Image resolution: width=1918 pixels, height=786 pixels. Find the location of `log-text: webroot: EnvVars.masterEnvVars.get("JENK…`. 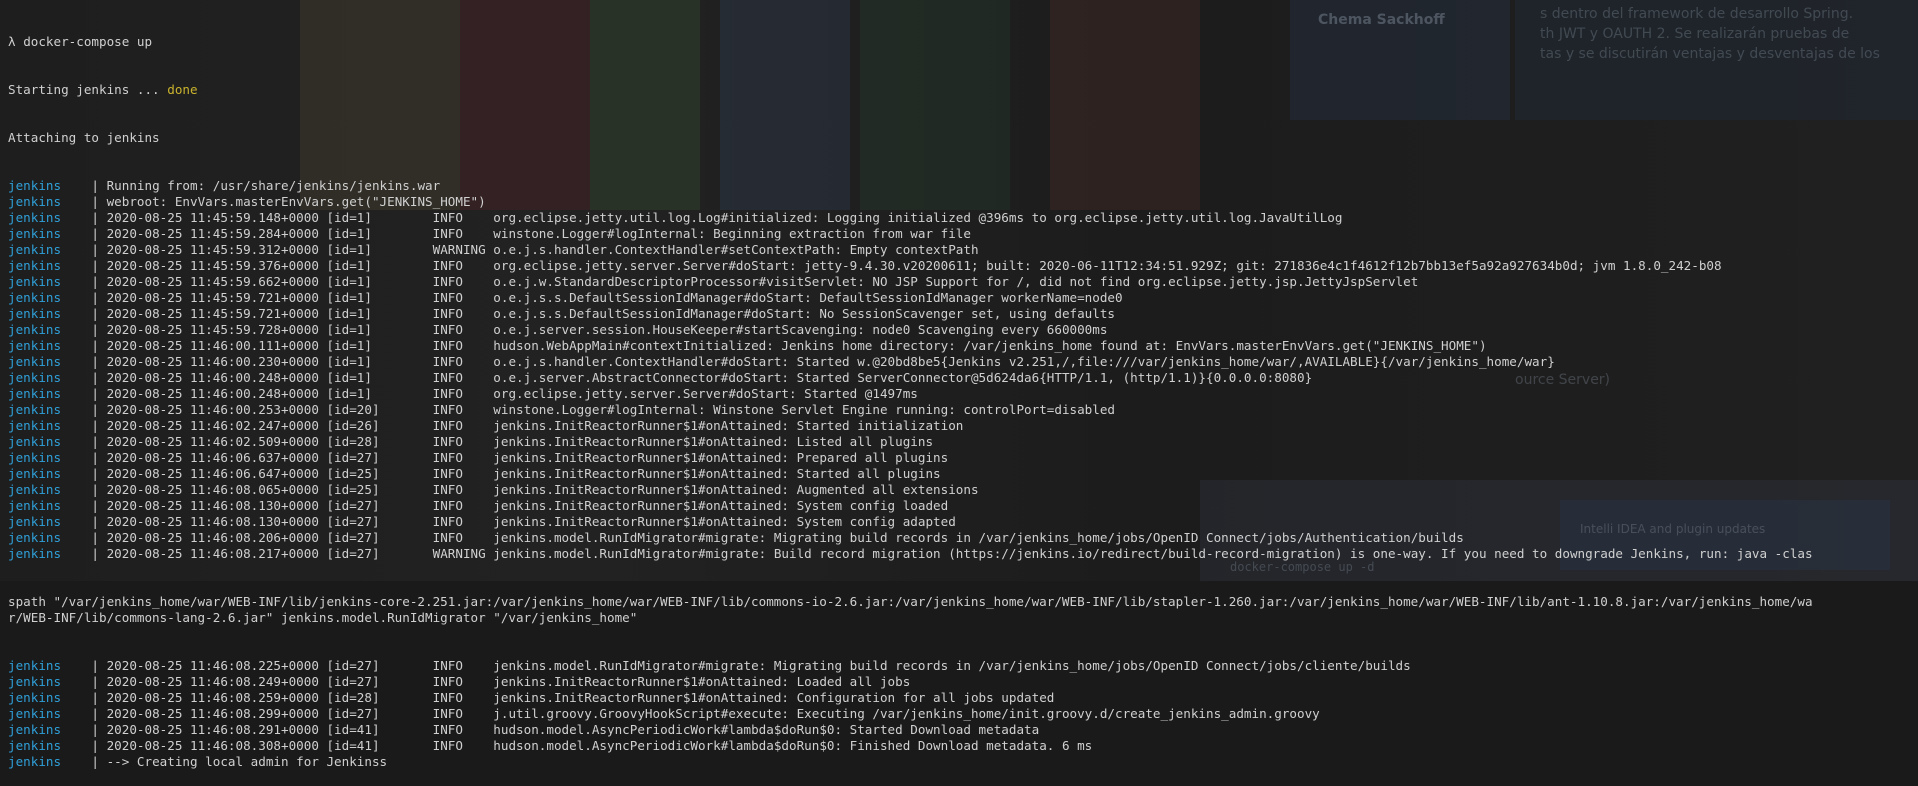

log-text: webroot: EnvVars.masterEnvVars.get("JENK… is located at coordinates (292, 201).